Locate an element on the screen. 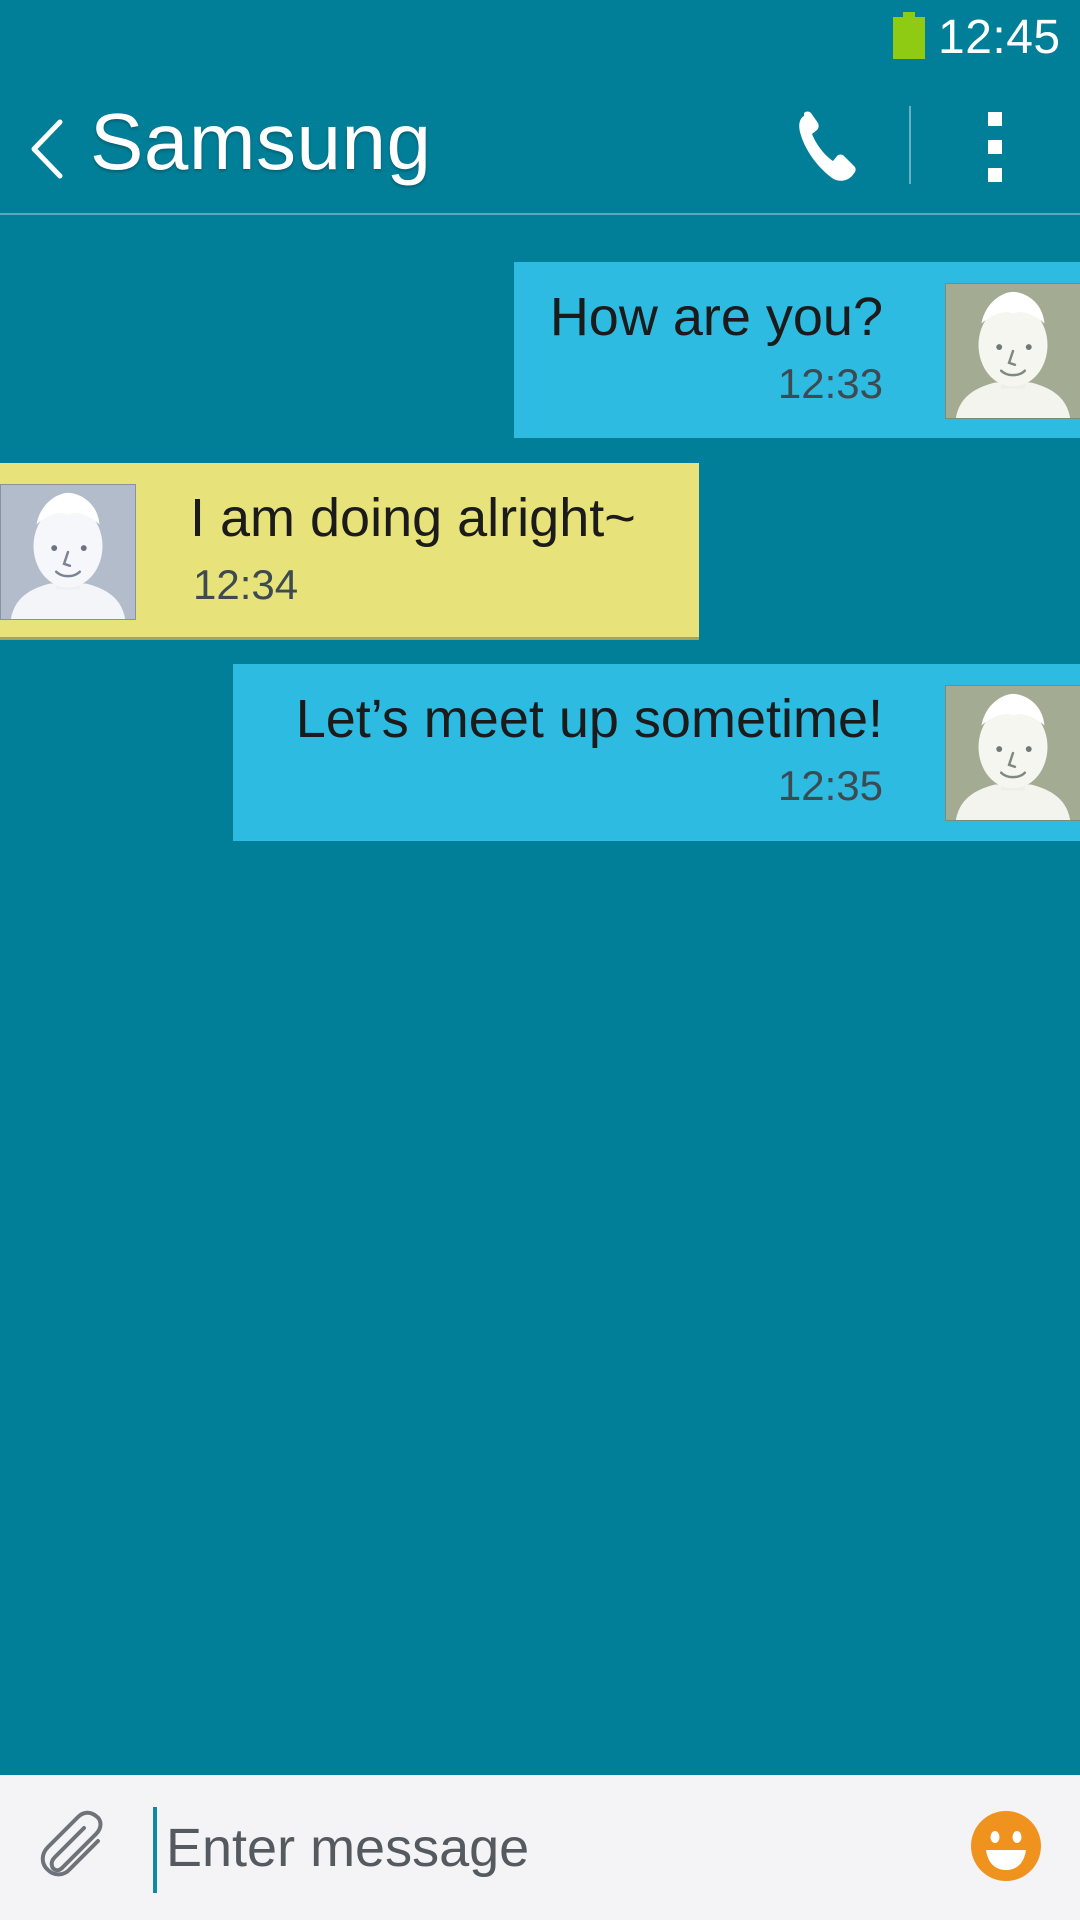 Image resolution: width=1080 pixels, height=1920 pixels. contact-name: Samsung is located at coordinates (260, 142).